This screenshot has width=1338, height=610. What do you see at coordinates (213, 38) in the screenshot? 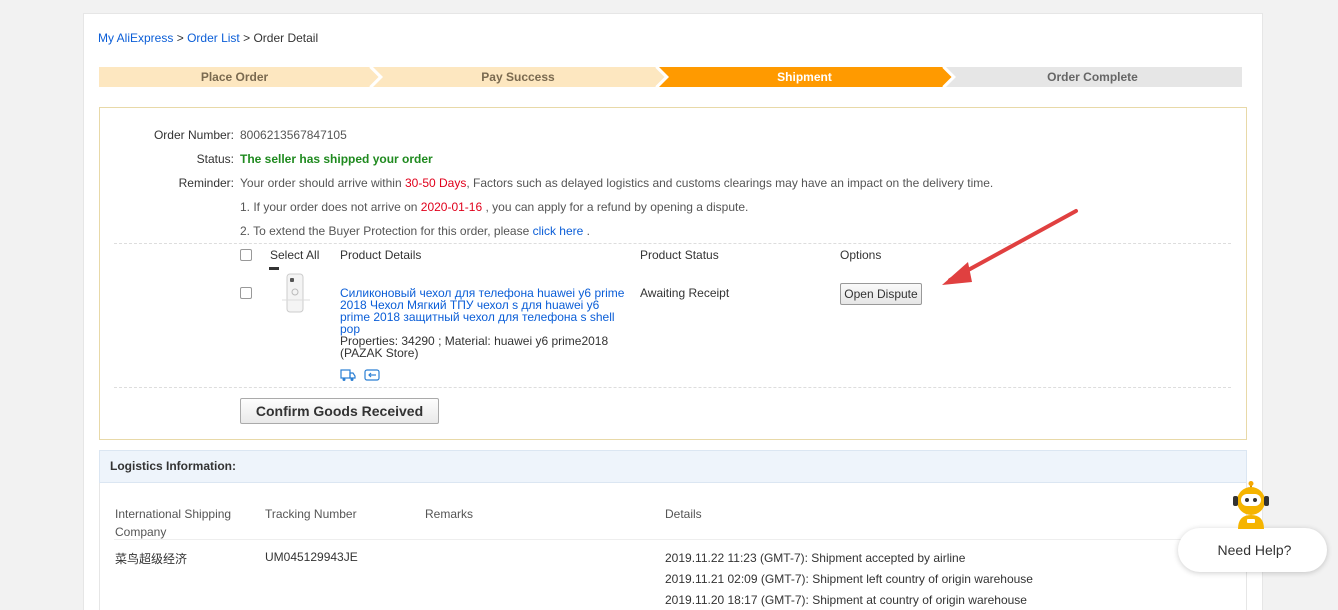
I see `breadcrumb-order-list: Order List` at bounding box center [213, 38].